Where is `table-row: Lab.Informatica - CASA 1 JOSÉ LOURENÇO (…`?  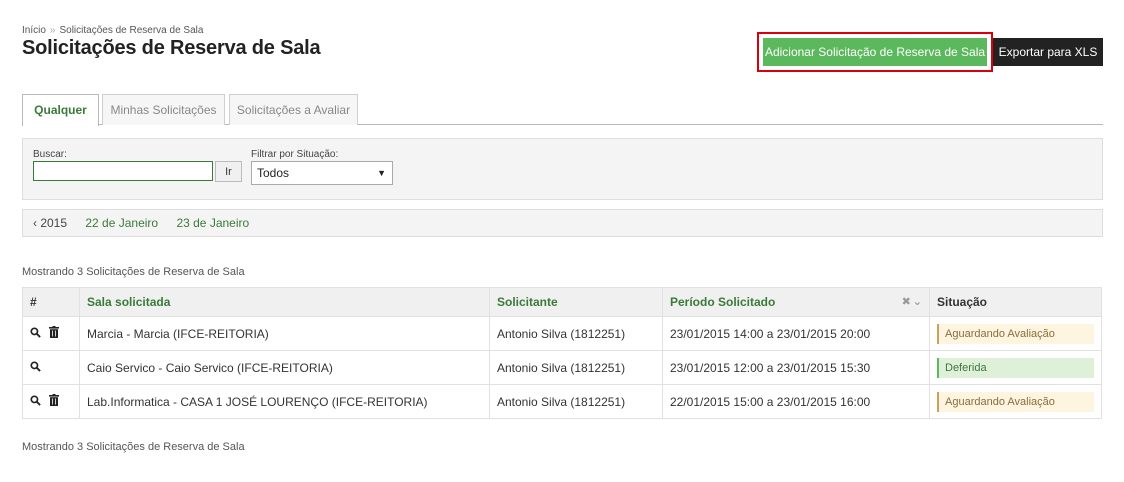
table-row: Lab.Informatica - CASA 1 JOSÉ LOURENÇO (… is located at coordinates (562, 401).